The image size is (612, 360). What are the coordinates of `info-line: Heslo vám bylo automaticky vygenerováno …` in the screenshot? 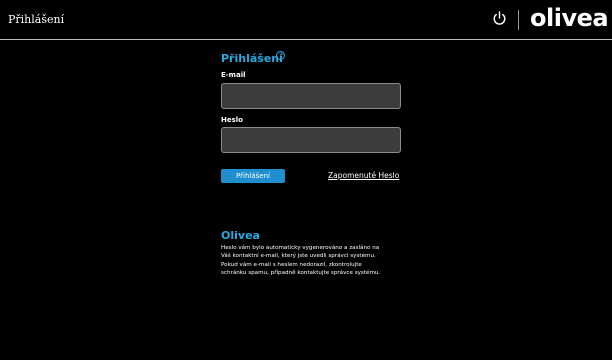 It's located at (300, 248).